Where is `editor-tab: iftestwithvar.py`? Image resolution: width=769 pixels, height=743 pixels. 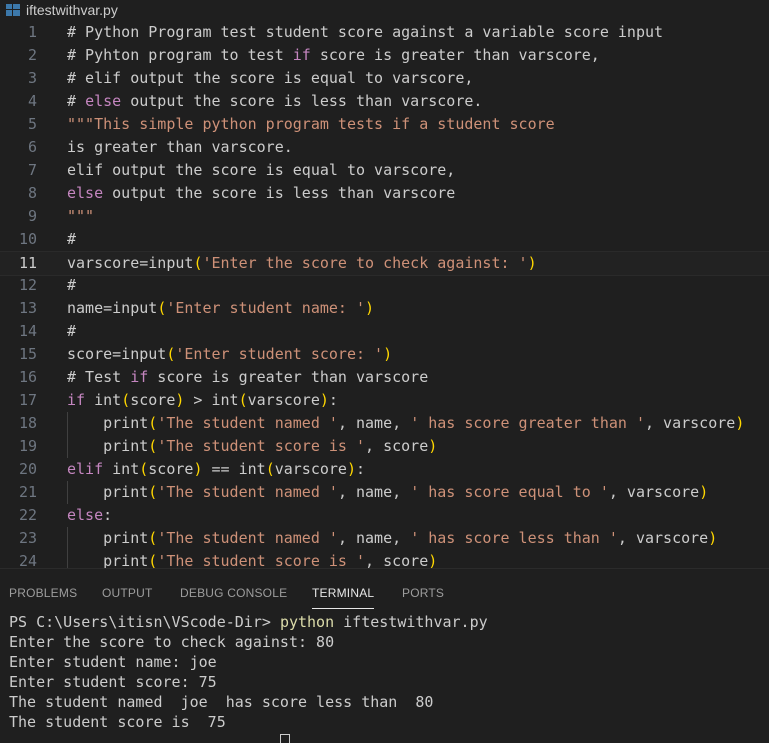 editor-tab: iftestwithvar.py is located at coordinates (384, 10).